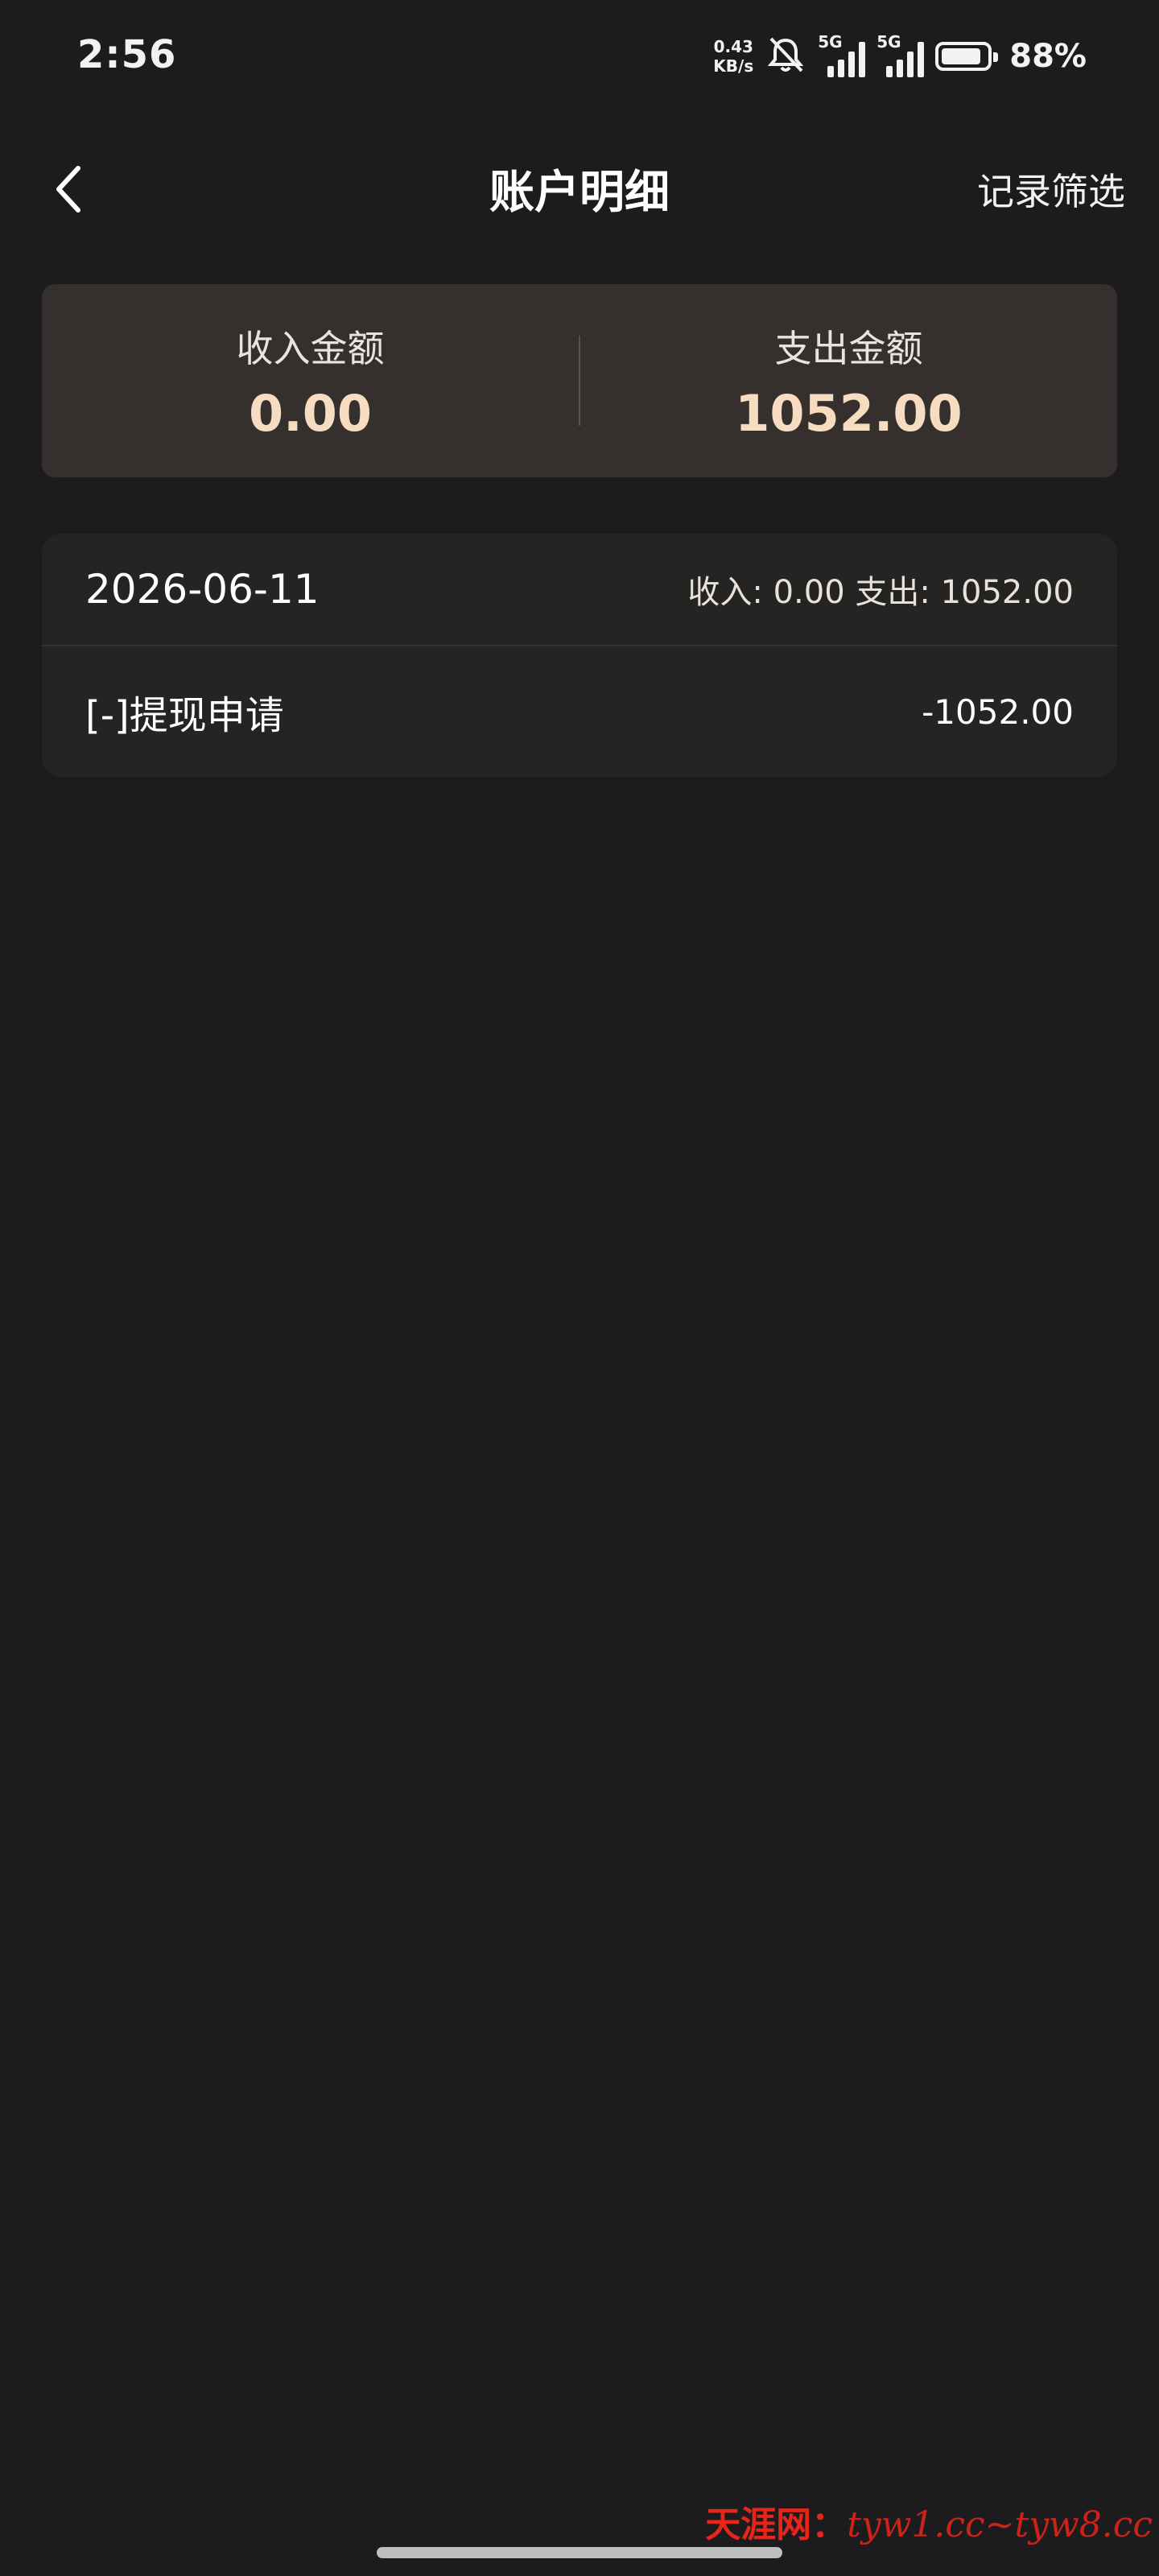  I want to click on income-summary: 收入金额 0.00, so click(310, 381).